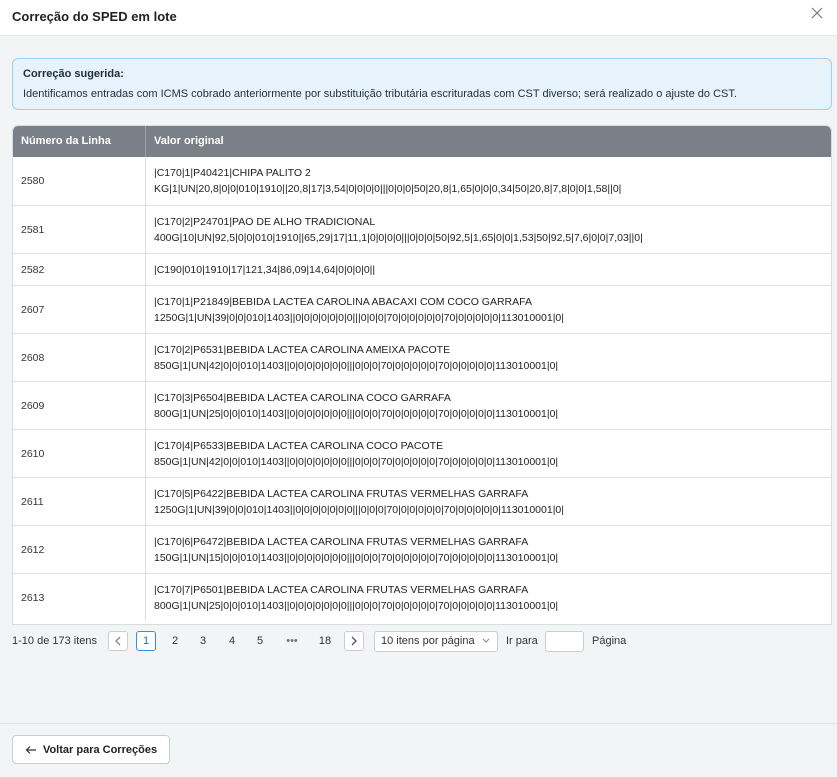 The width and height of the screenshot is (837, 777). I want to click on chevron-right-icon, so click(354, 641).